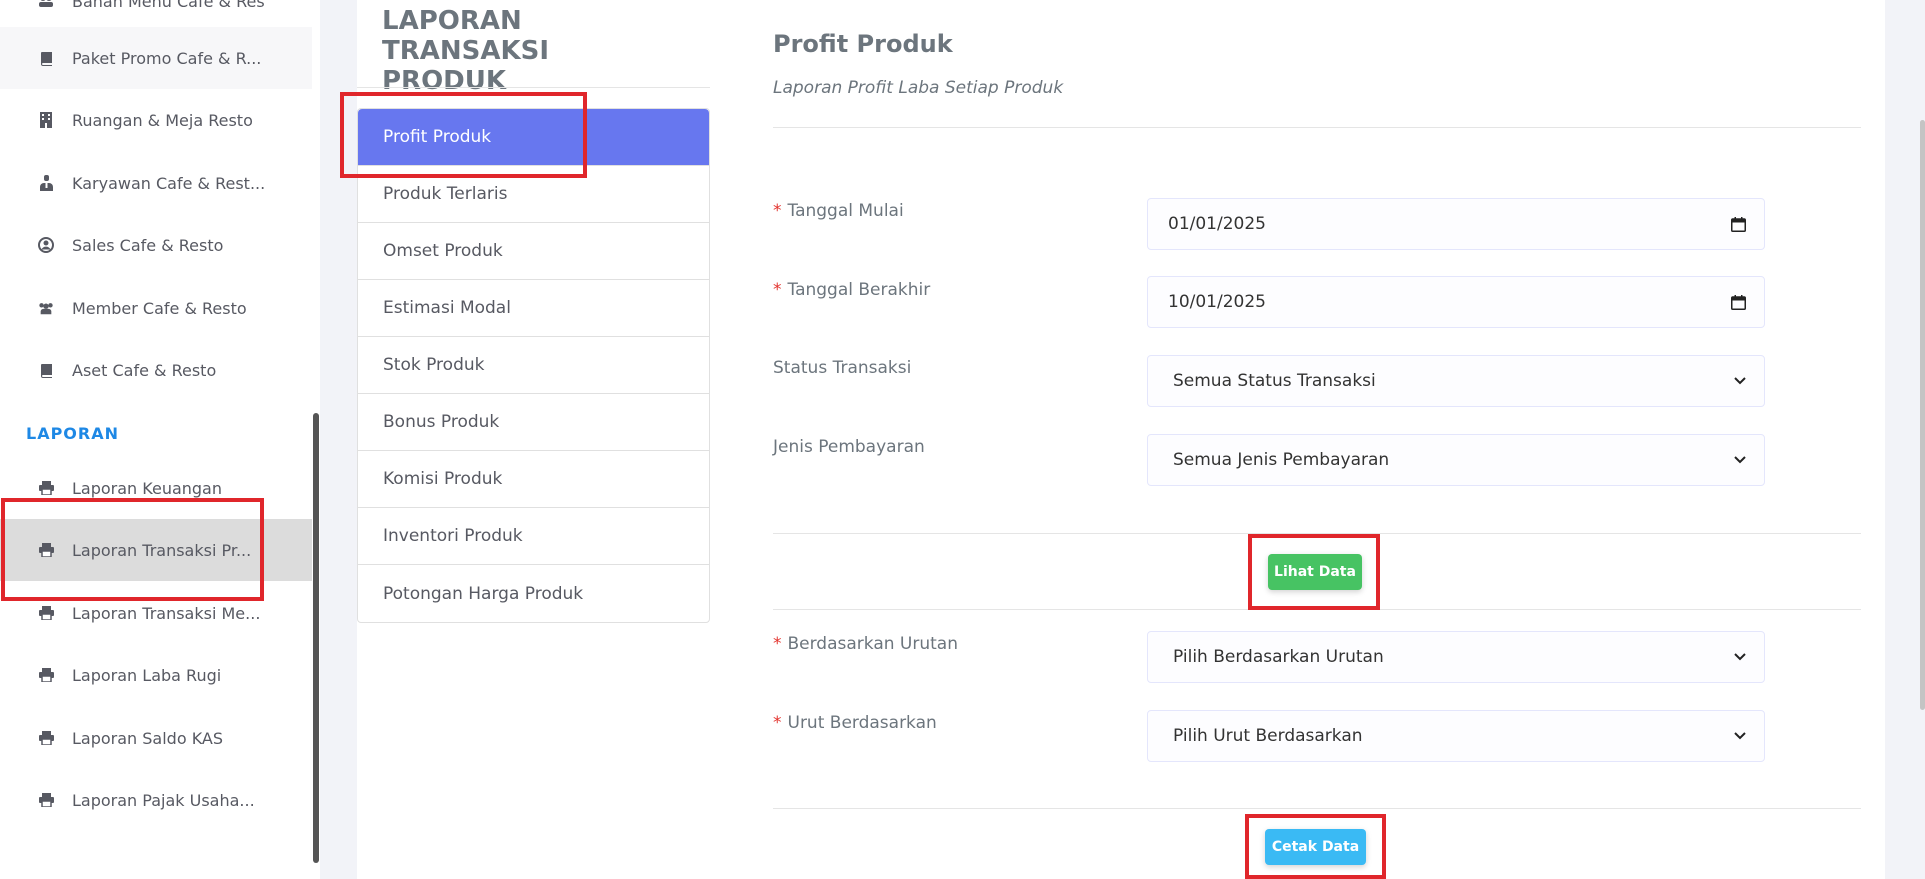 The width and height of the screenshot is (1925, 879). I want to click on page-scrollbar, so click(1922, 415).